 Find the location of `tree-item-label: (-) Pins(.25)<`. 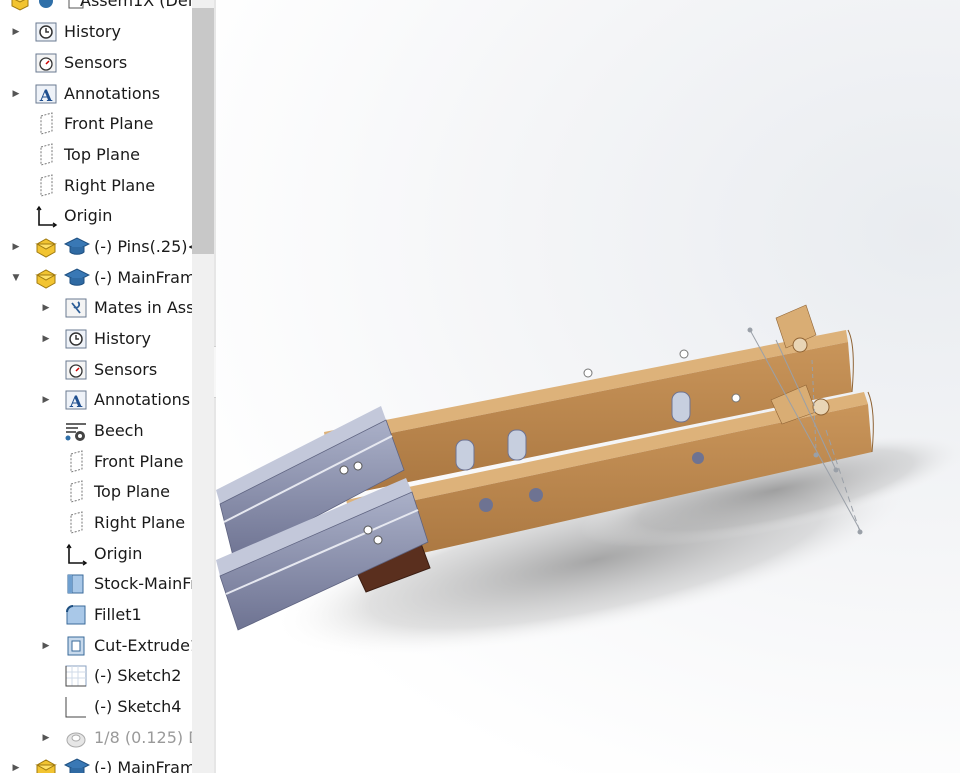

tree-item-label: (-) Pins(.25)< is located at coordinates (143, 246).